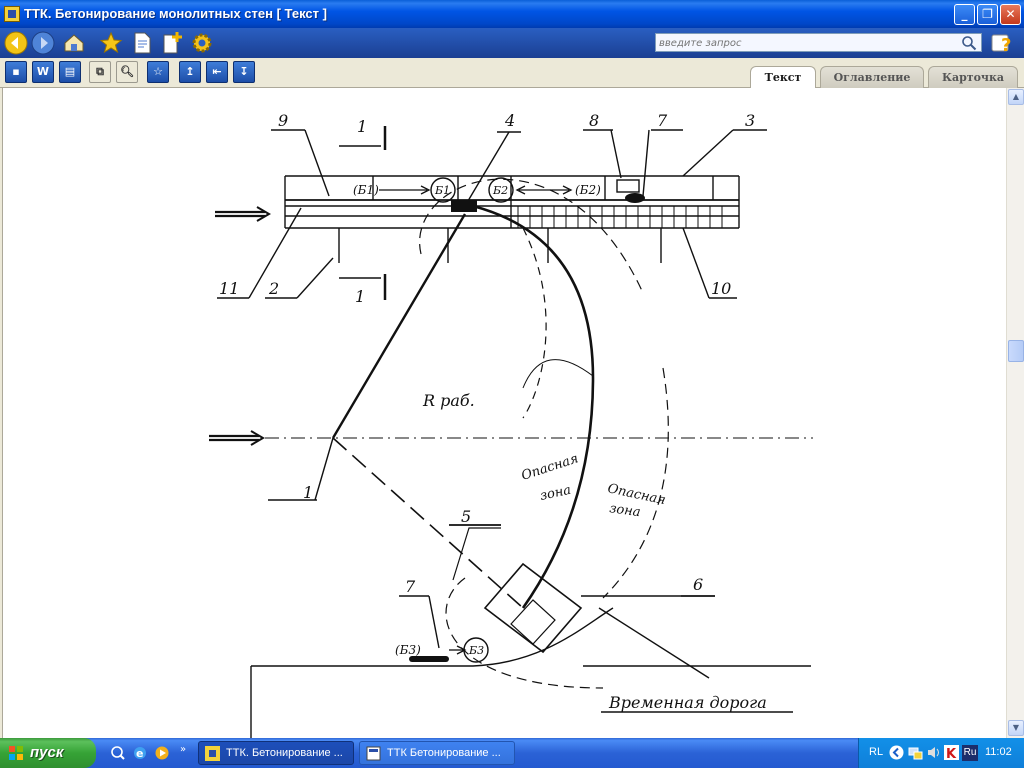 The image size is (1024, 768). What do you see at coordinates (408, 650) in the screenshot?
I see `label-b3-paren: (Б3)` at bounding box center [408, 650].